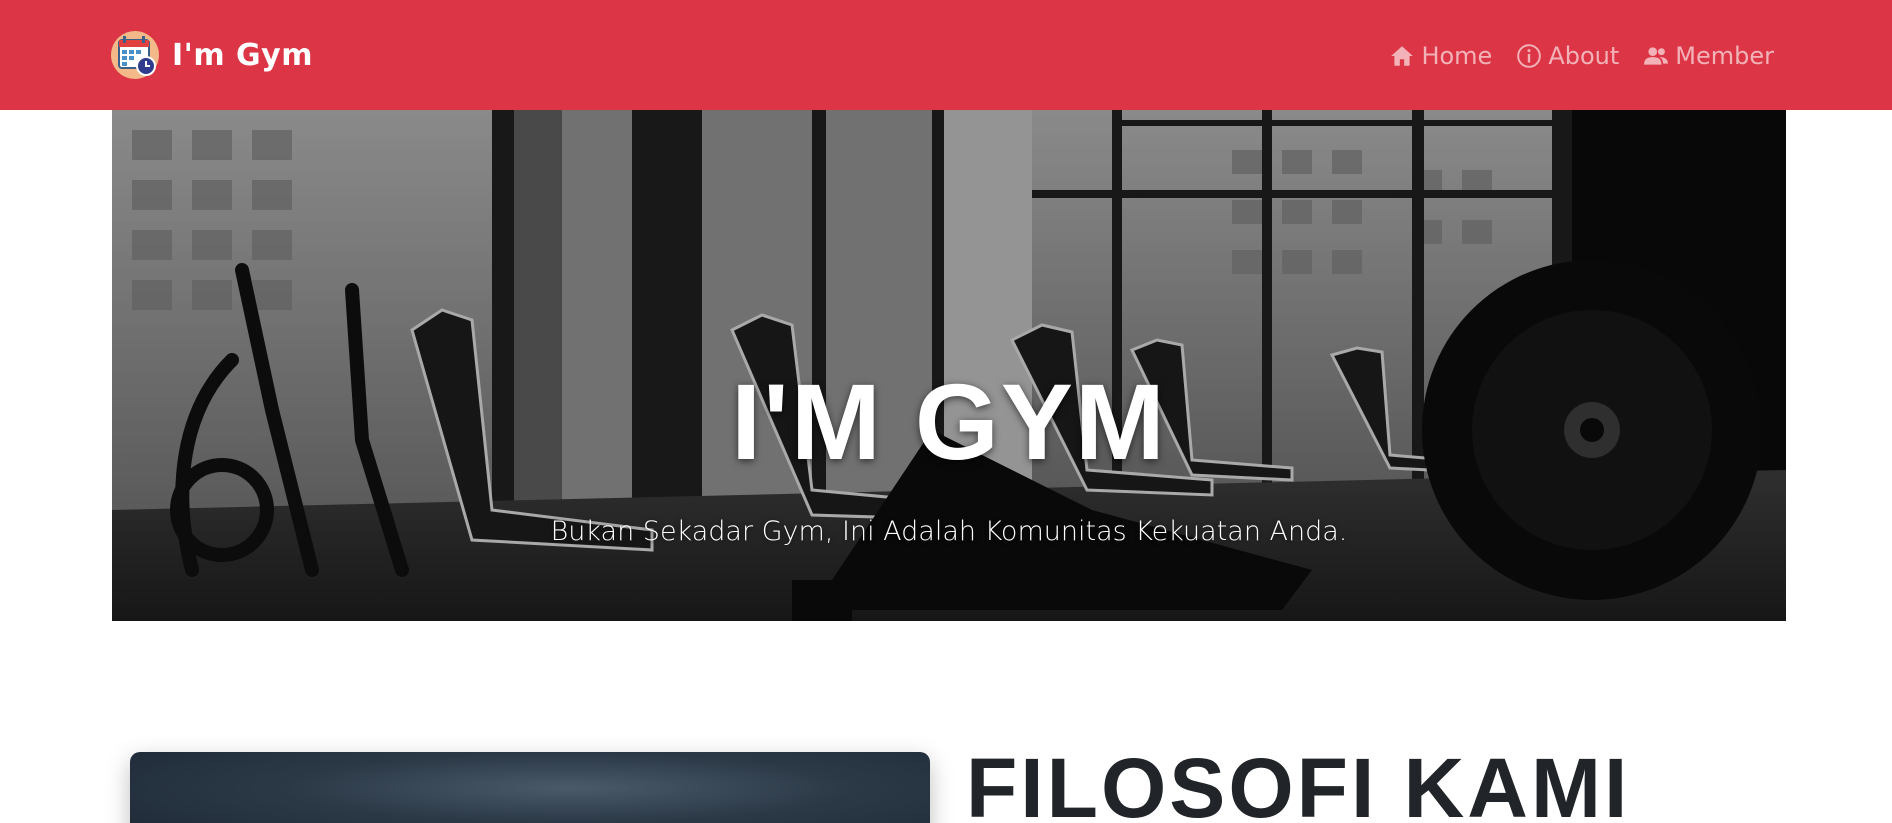 This screenshot has height=823, width=1892. Describe the element at coordinates (1298, 782) in the screenshot. I see `philosophy-title: FILOSOFI KAMI` at that location.